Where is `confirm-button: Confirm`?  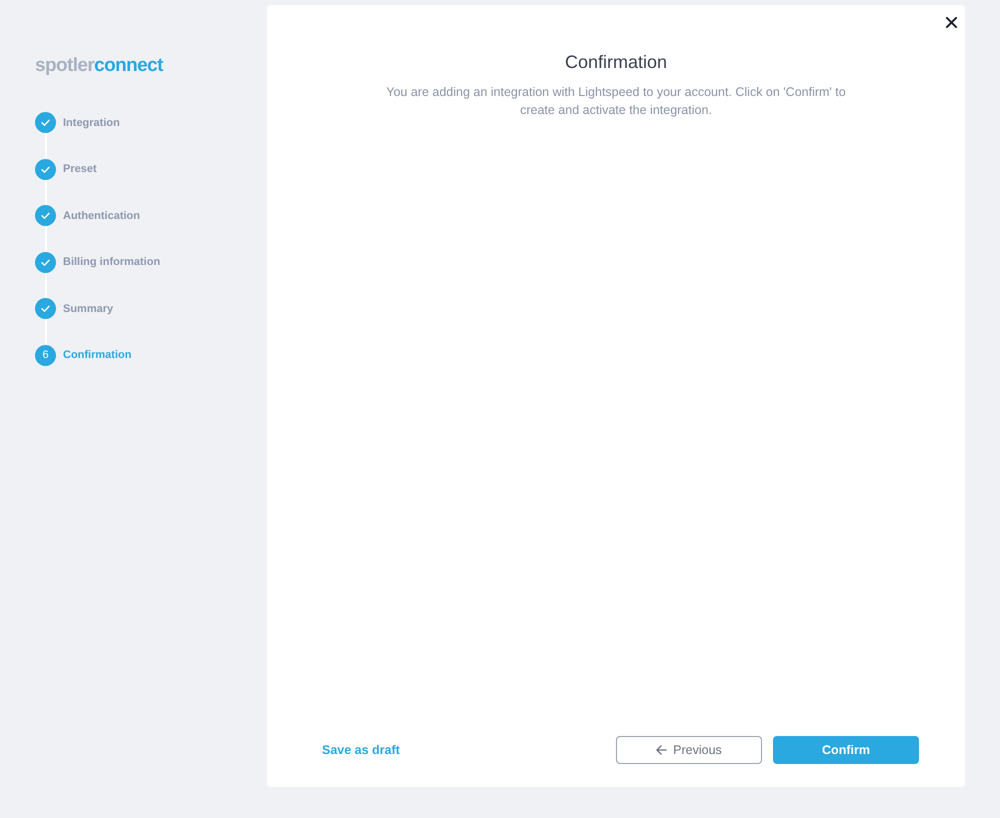
confirm-button: Confirm is located at coordinates (846, 750).